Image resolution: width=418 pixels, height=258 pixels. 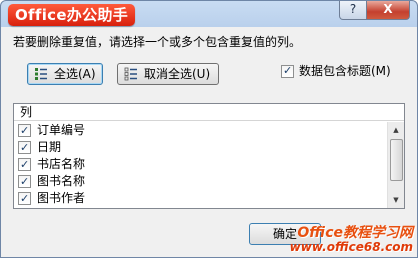 I want to click on has-headers-check-box, so click(x=287, y=71).